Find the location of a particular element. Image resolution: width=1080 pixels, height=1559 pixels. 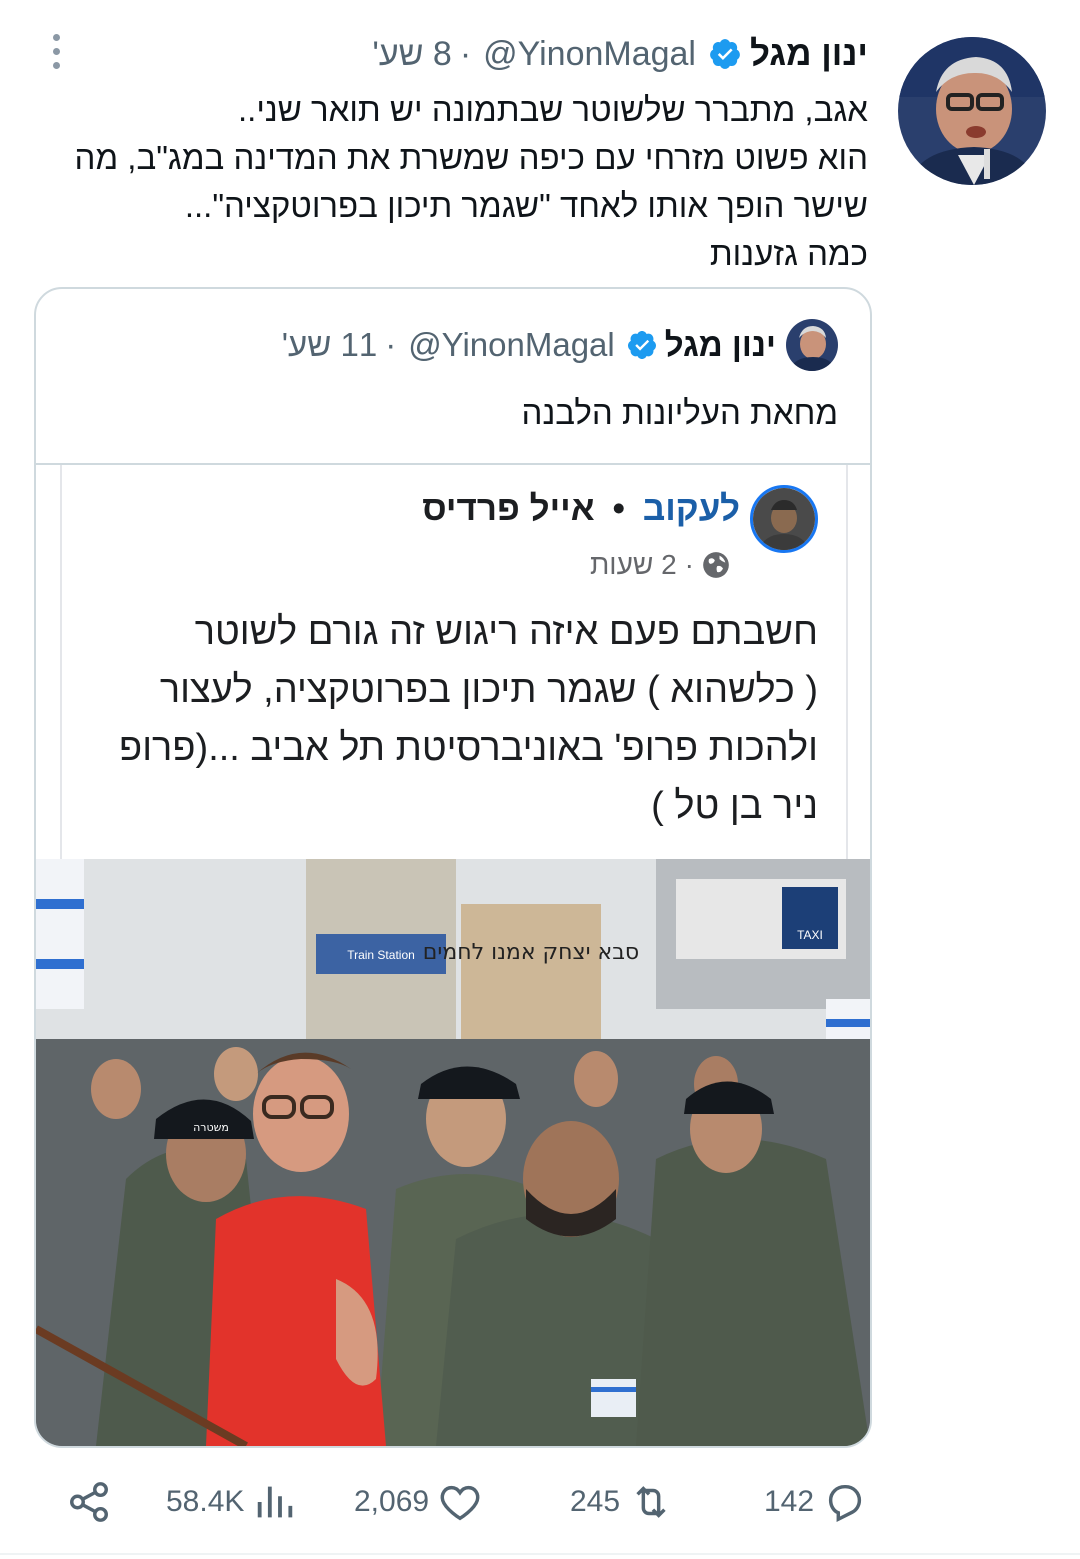

embedded-post-meta: 2 שעות · is located at coordinates (665, 565).